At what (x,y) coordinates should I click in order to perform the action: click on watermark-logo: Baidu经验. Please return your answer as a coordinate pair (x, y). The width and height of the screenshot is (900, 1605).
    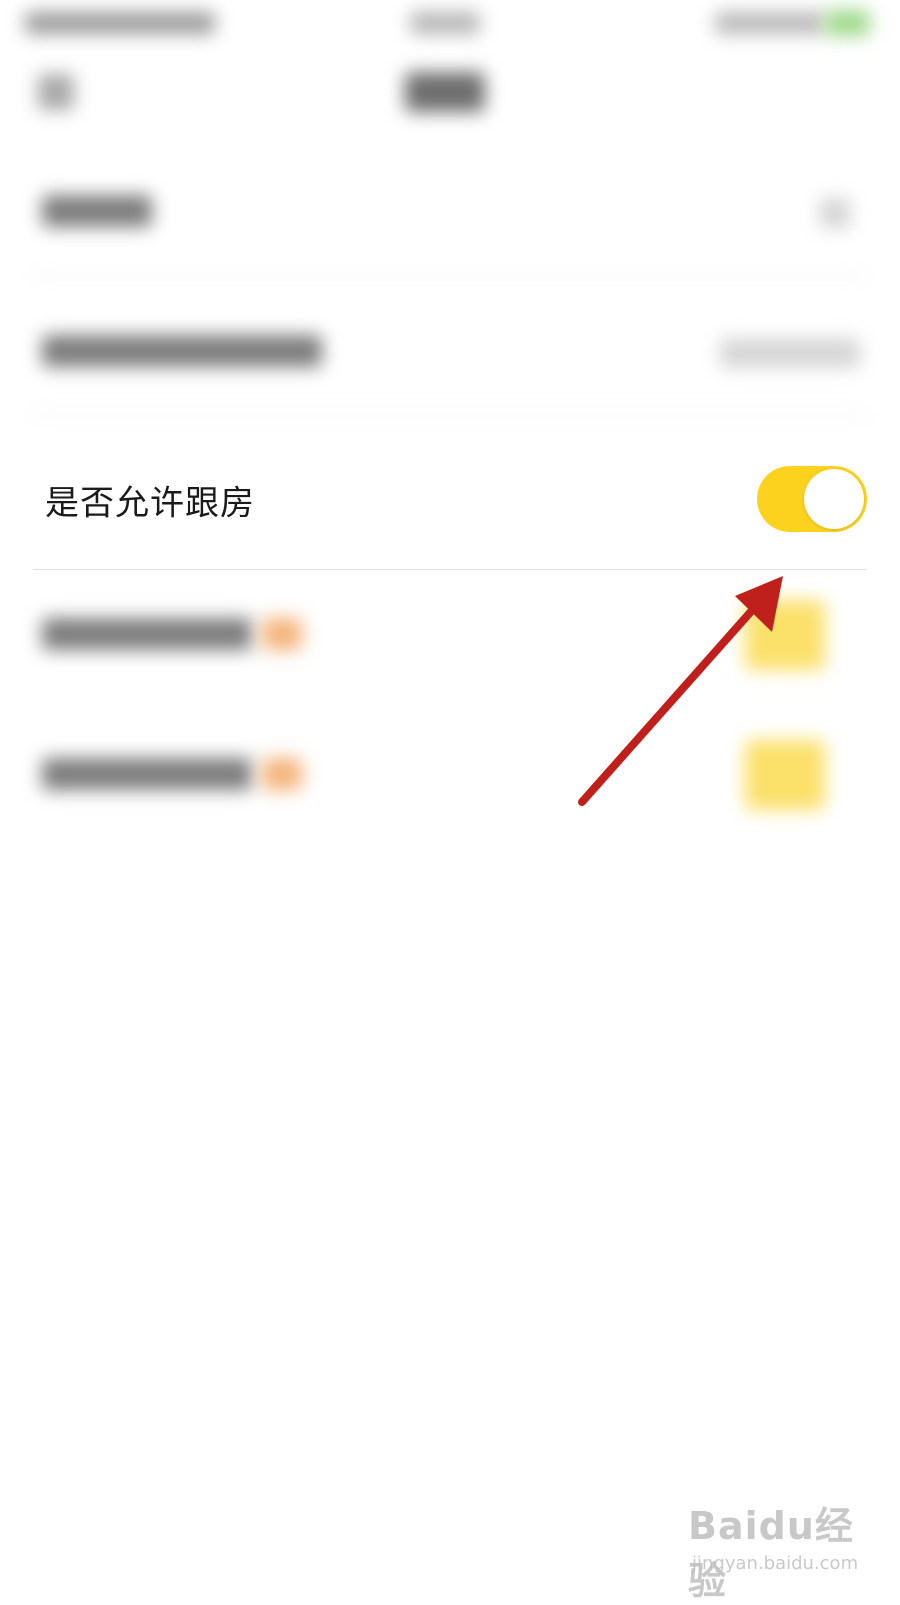
    Looking at the image, I should click on (771, 1553).